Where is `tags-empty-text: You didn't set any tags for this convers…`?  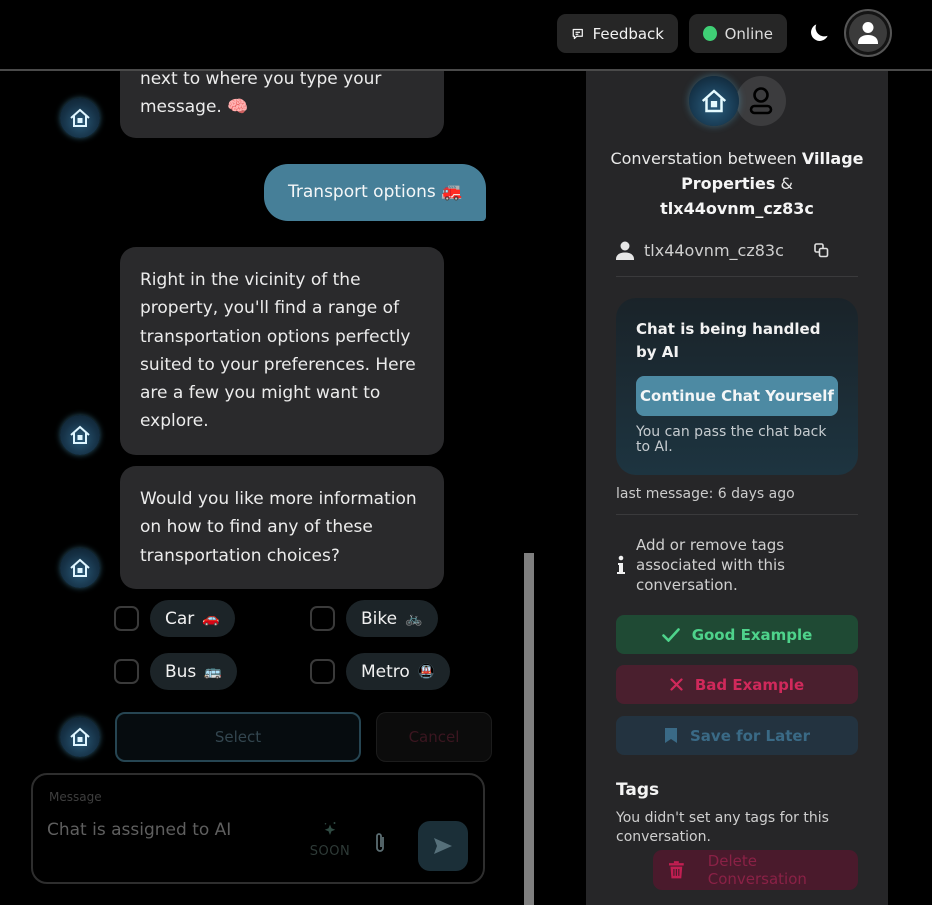
tags-empty-text: You didn't set any tags for this convers… is located at coordinates (722, 827).